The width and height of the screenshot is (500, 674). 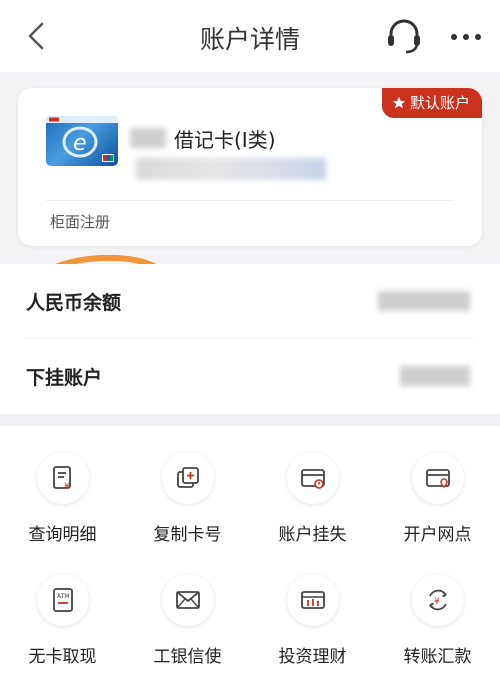 I want to click on statement-icon: ¥, so click(x=62, y=479).